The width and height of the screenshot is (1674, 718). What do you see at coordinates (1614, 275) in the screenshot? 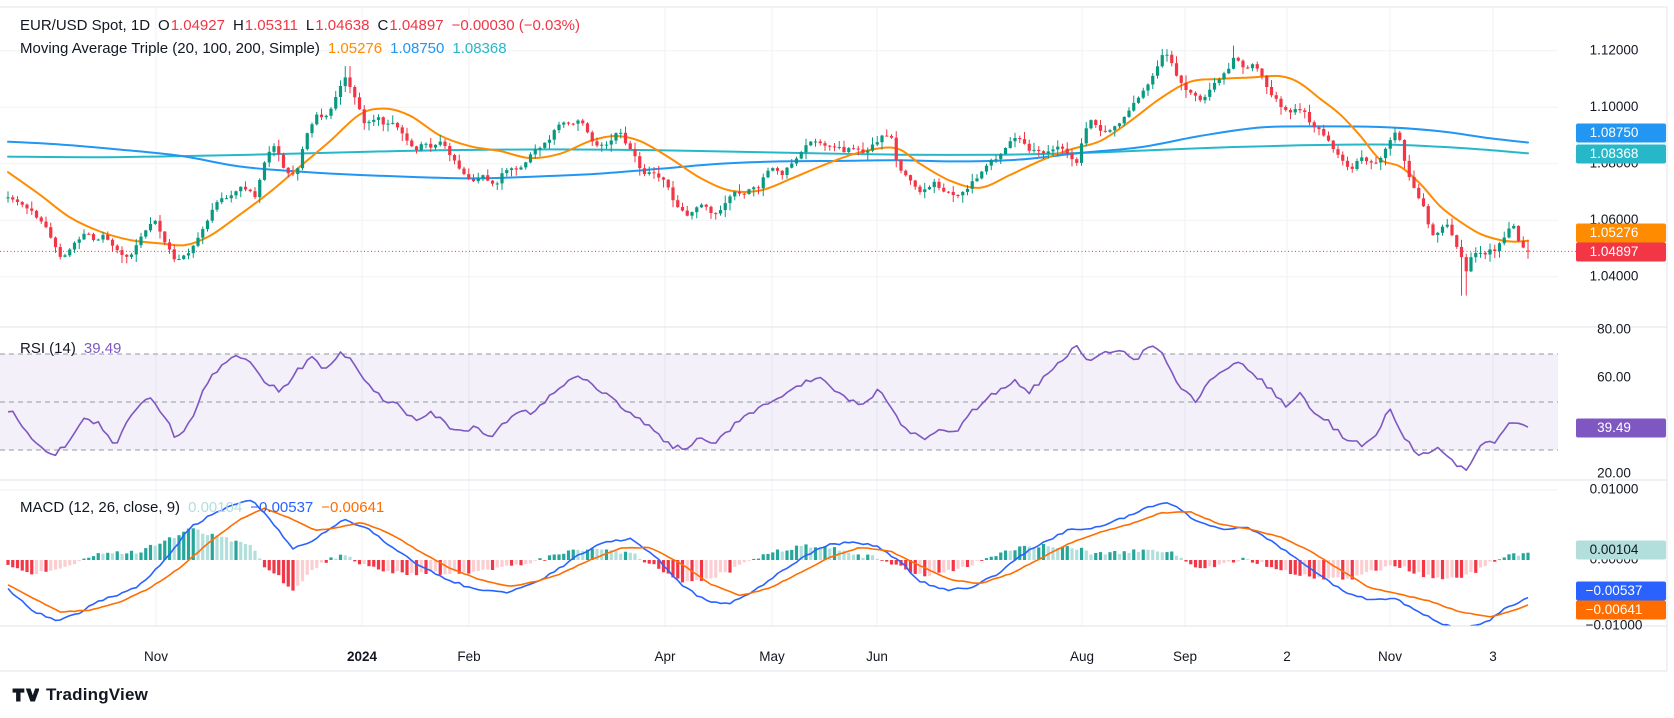
I see `svg-text: 1.04000` at bounding box center [1614, 275].